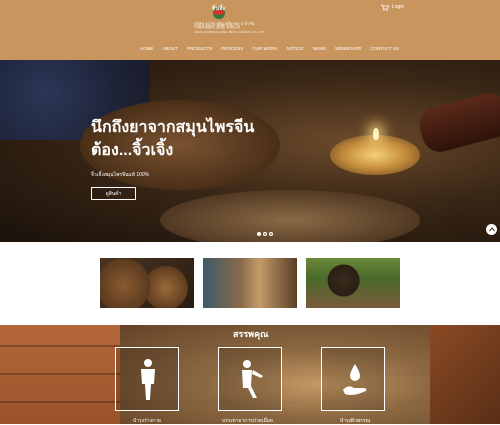 The image size is (500, 425). I want to click on hero-image-herbs, so click(290, 216).